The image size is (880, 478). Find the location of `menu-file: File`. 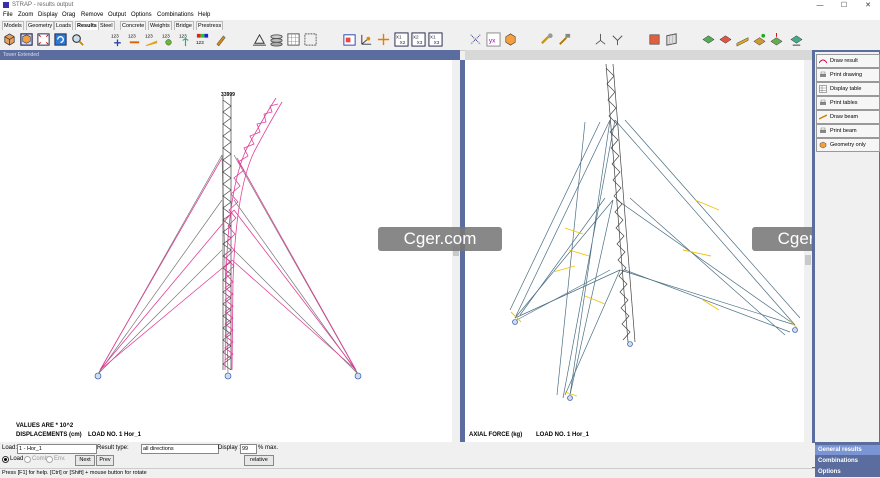

menu-file: File is located at coordinates (8, 15).